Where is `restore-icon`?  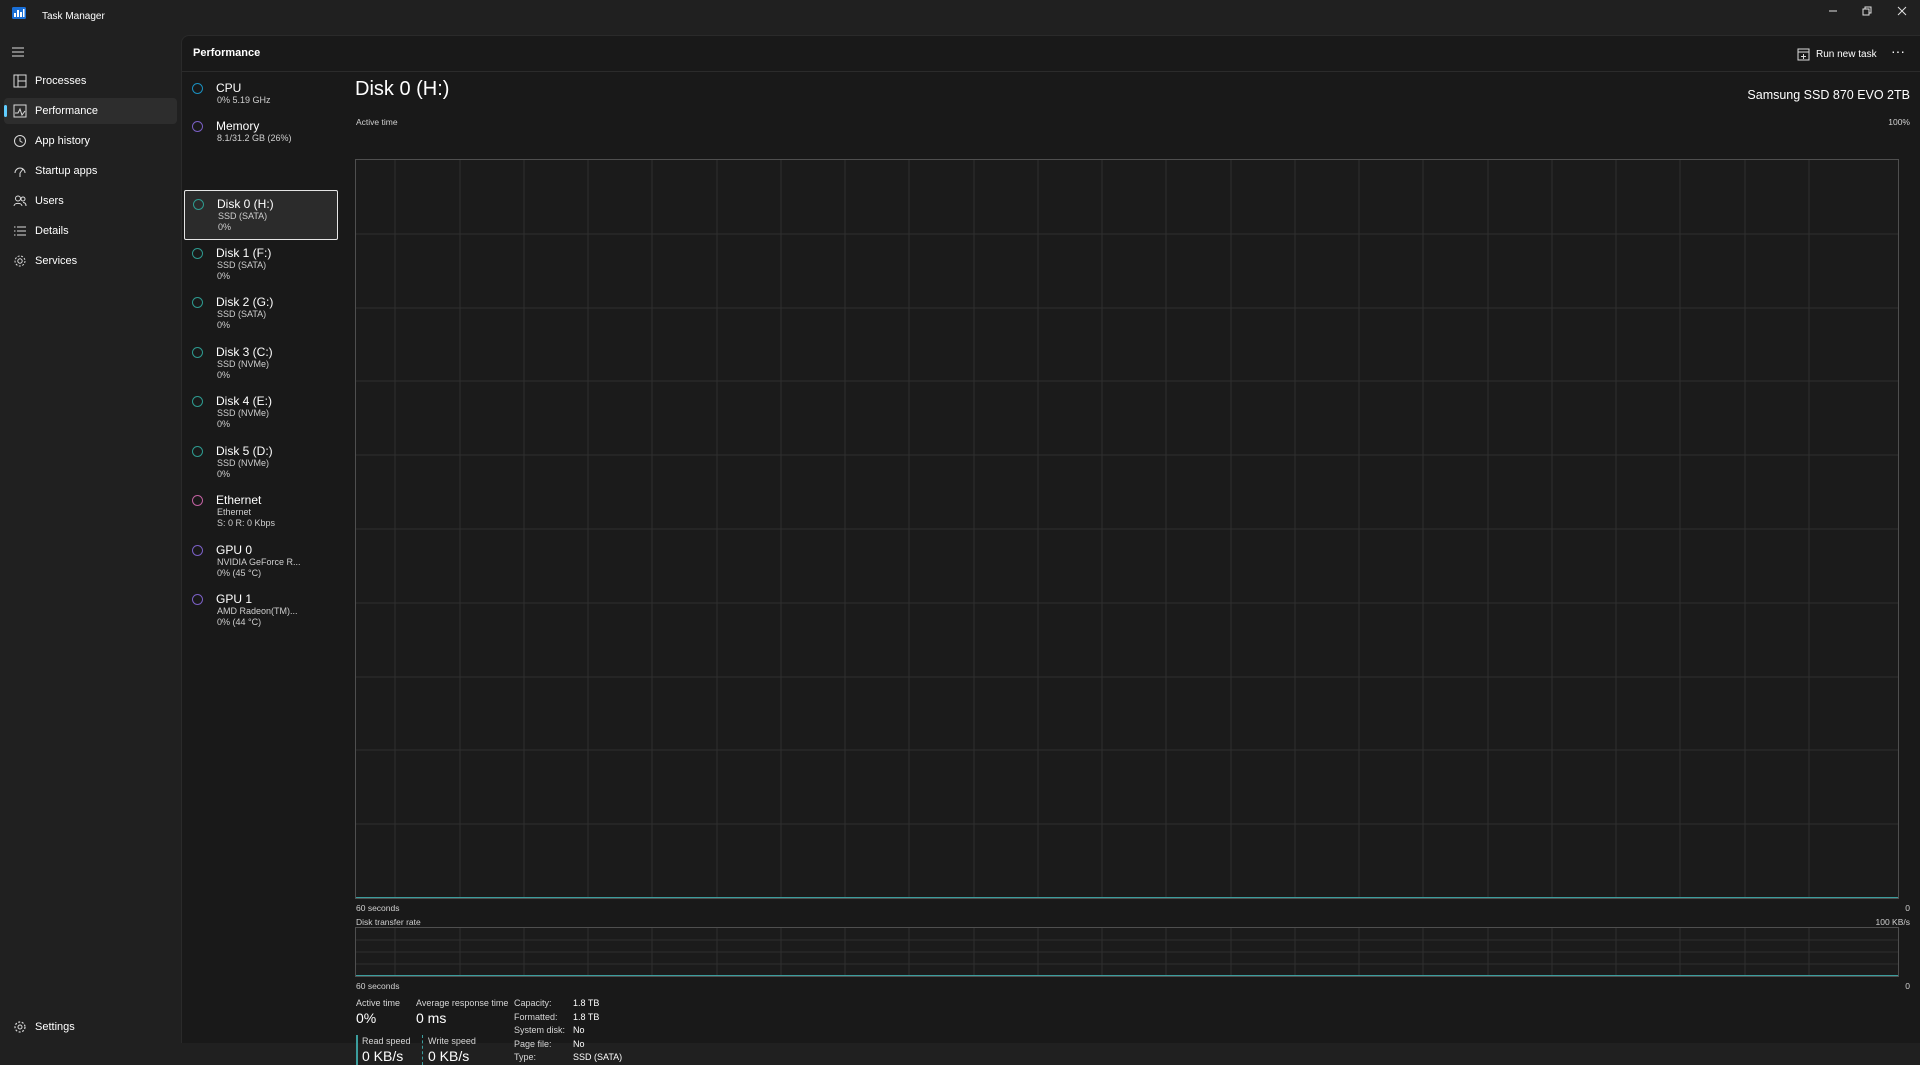
restore-icon is located at coordinates (1867, 11).